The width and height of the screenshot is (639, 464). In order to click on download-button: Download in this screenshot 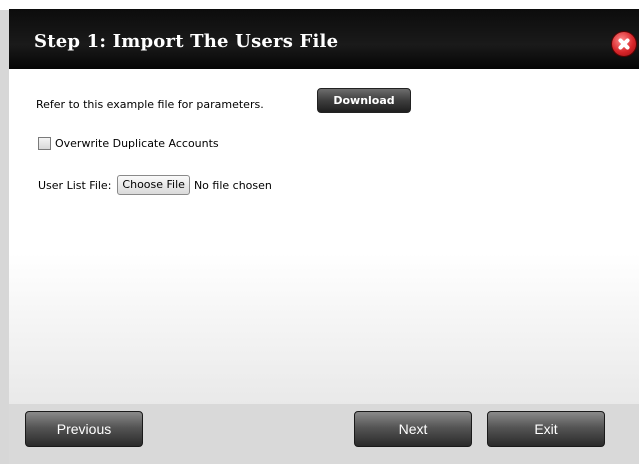, I will do `click(364, 100)`.